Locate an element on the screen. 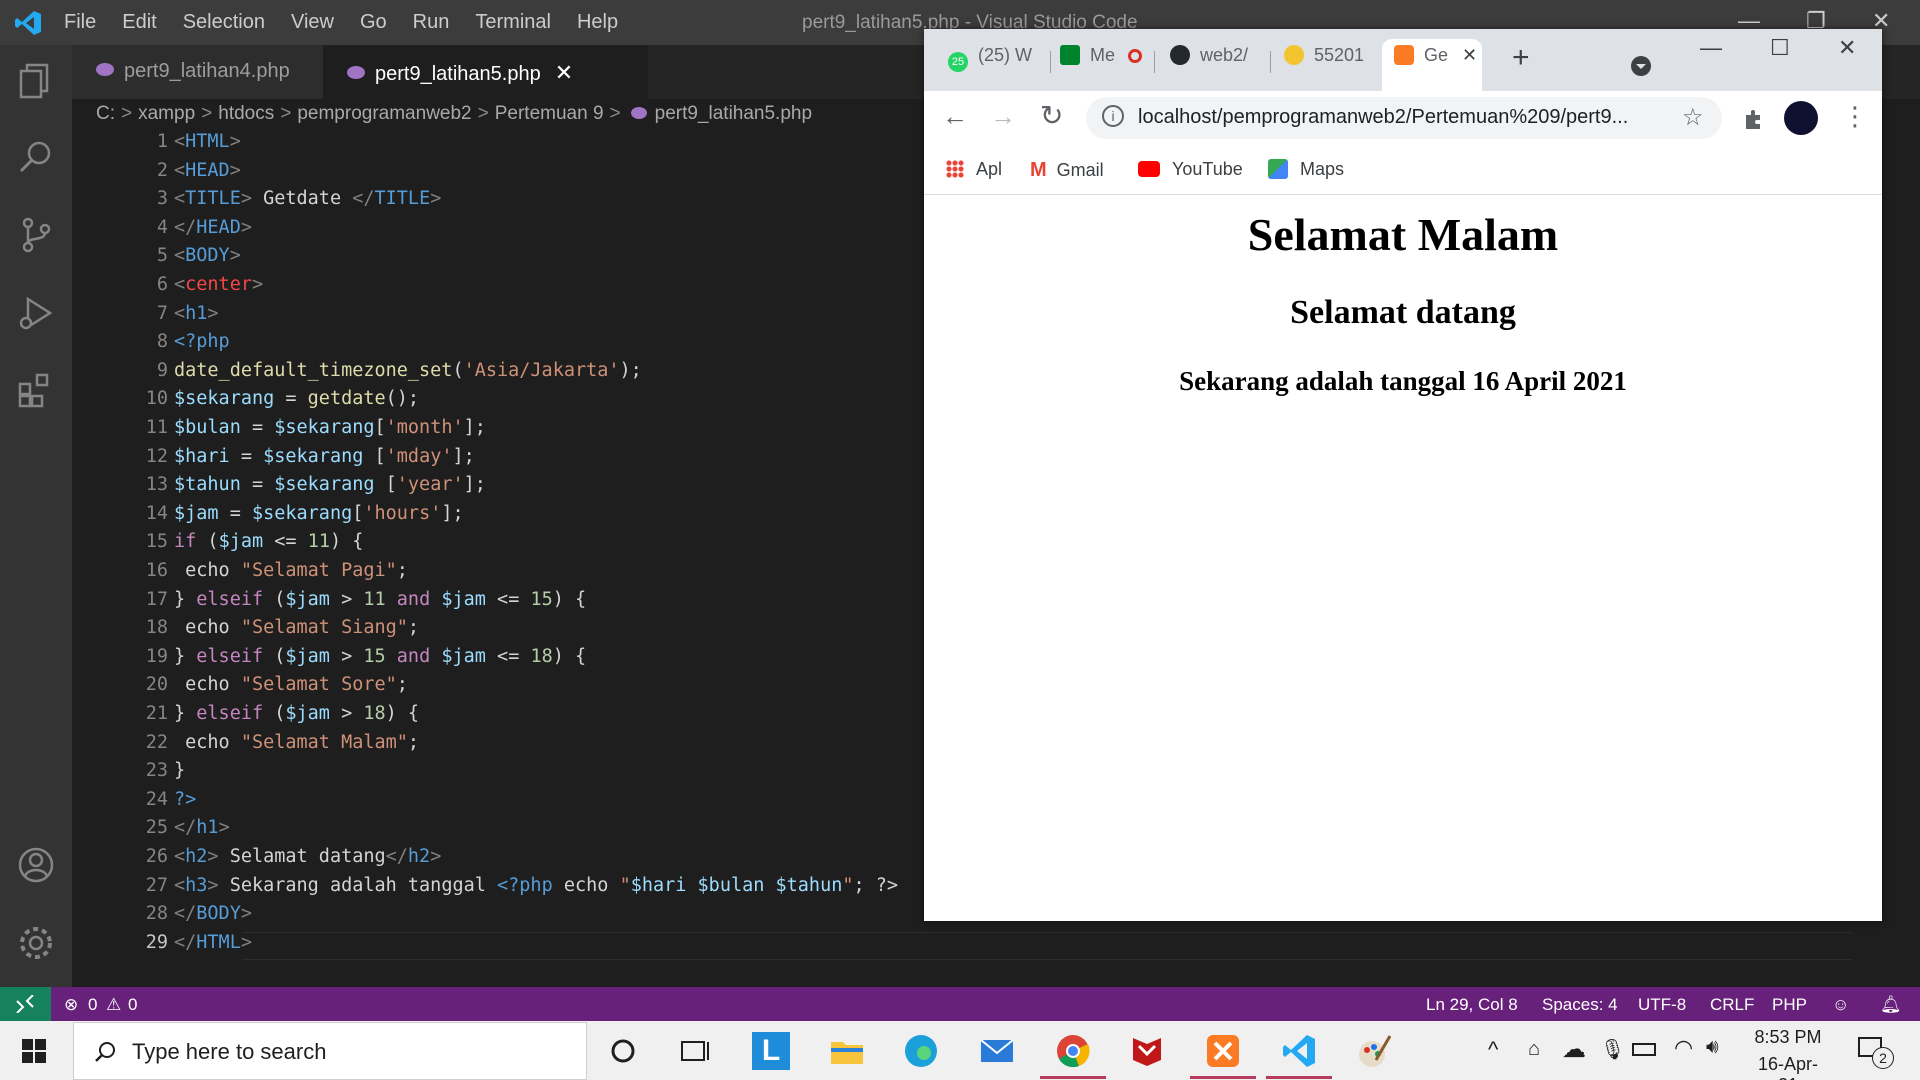 Image resolution: width=1920 pixels, height=1080 pixels. bookmark-star-icon: ☆ is located at coordinates (1693, 117).